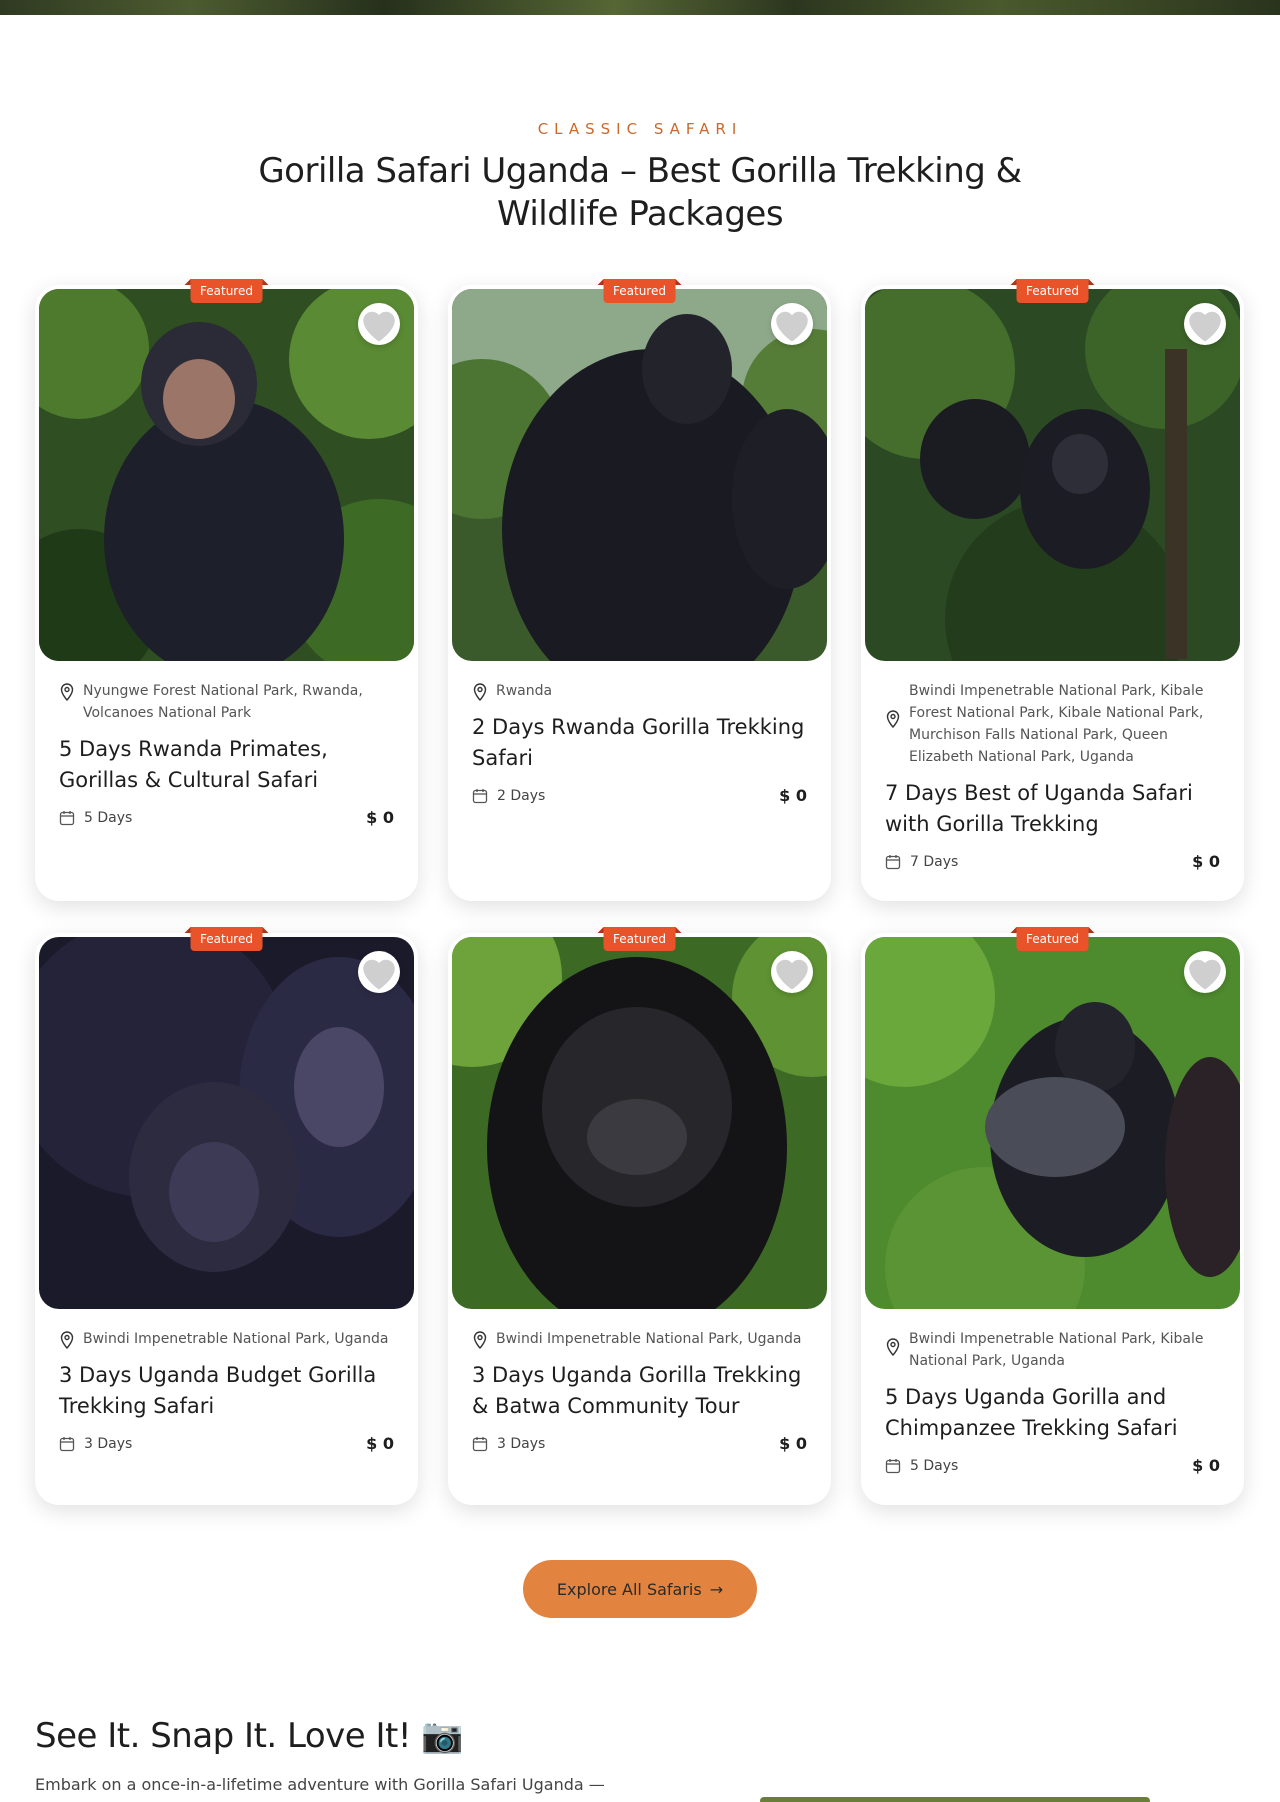 This screenshot has width=1280, height=1802. What do you see at coordinates (249, 1736) in the screenshot?
I see `snap-section-title: See It. Snap It. Love It! 📷` at bounding box center [249, 1736].